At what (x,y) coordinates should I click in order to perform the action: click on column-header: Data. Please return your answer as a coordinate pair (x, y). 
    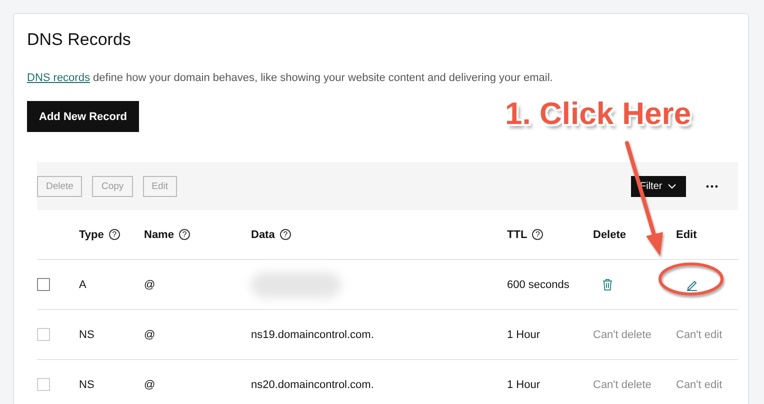
    Looking at the image, I should click on (263, 234).